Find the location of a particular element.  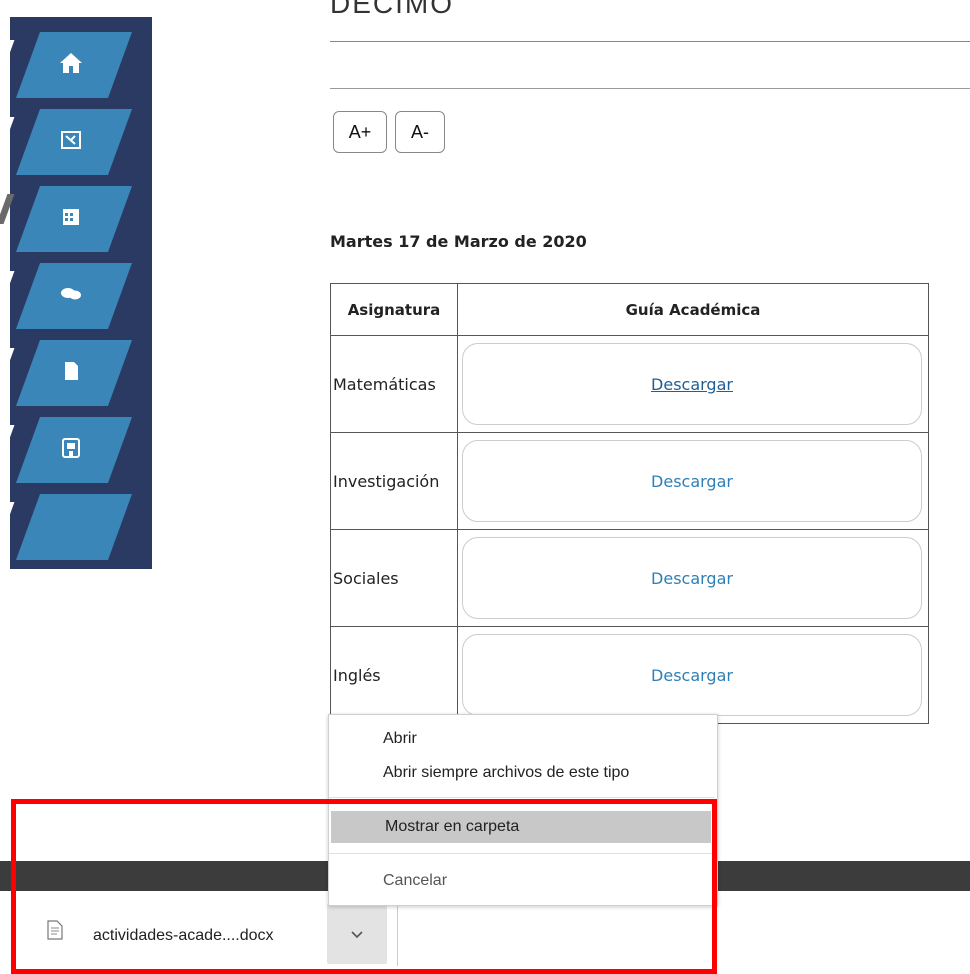

nav-document is located at coordinates (74, 373).